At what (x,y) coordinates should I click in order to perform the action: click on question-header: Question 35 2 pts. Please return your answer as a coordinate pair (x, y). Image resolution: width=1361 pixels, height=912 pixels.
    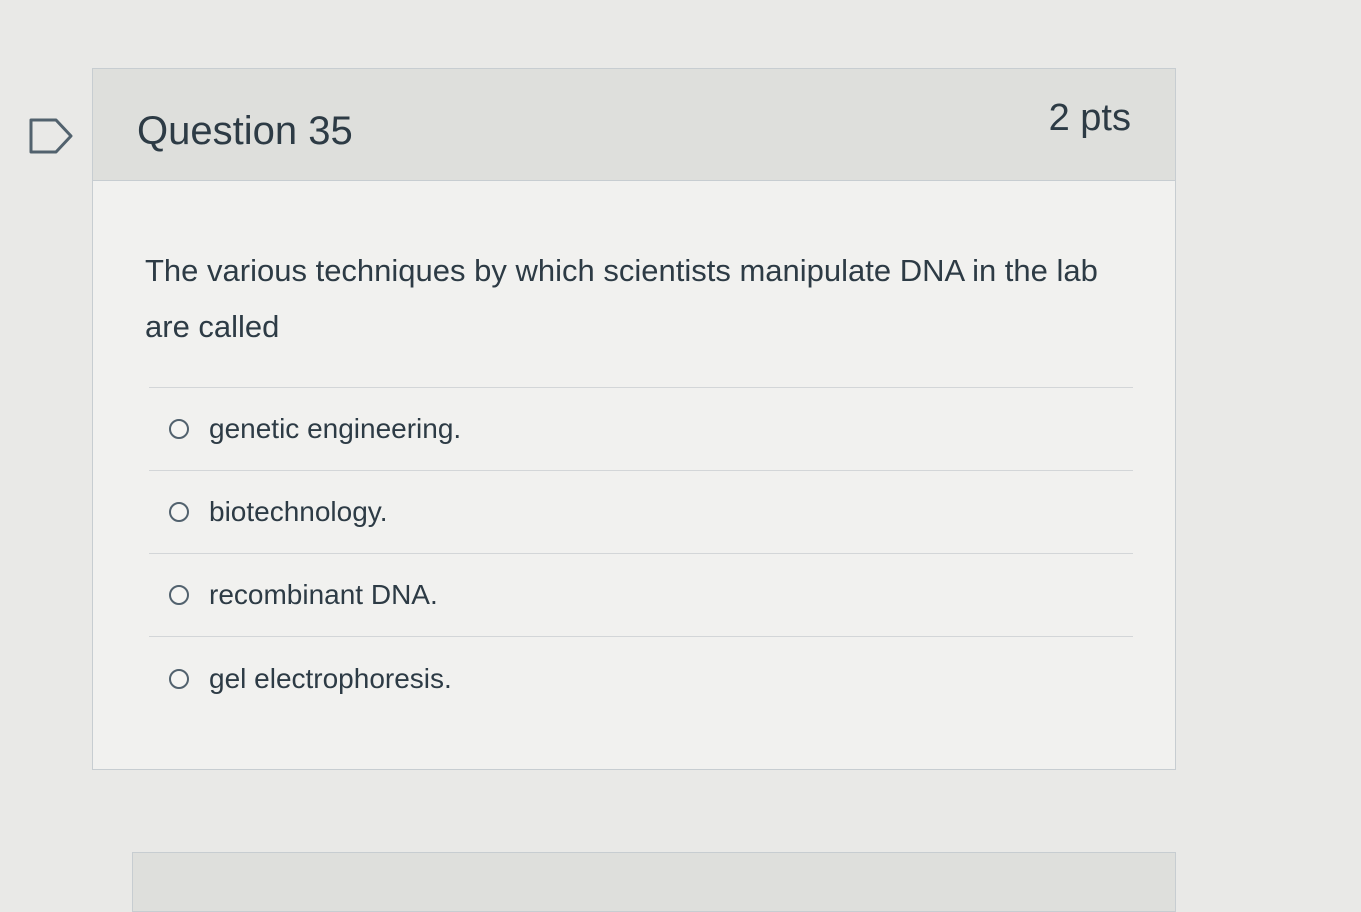
    Looking at the image, I should click on (634, 125).